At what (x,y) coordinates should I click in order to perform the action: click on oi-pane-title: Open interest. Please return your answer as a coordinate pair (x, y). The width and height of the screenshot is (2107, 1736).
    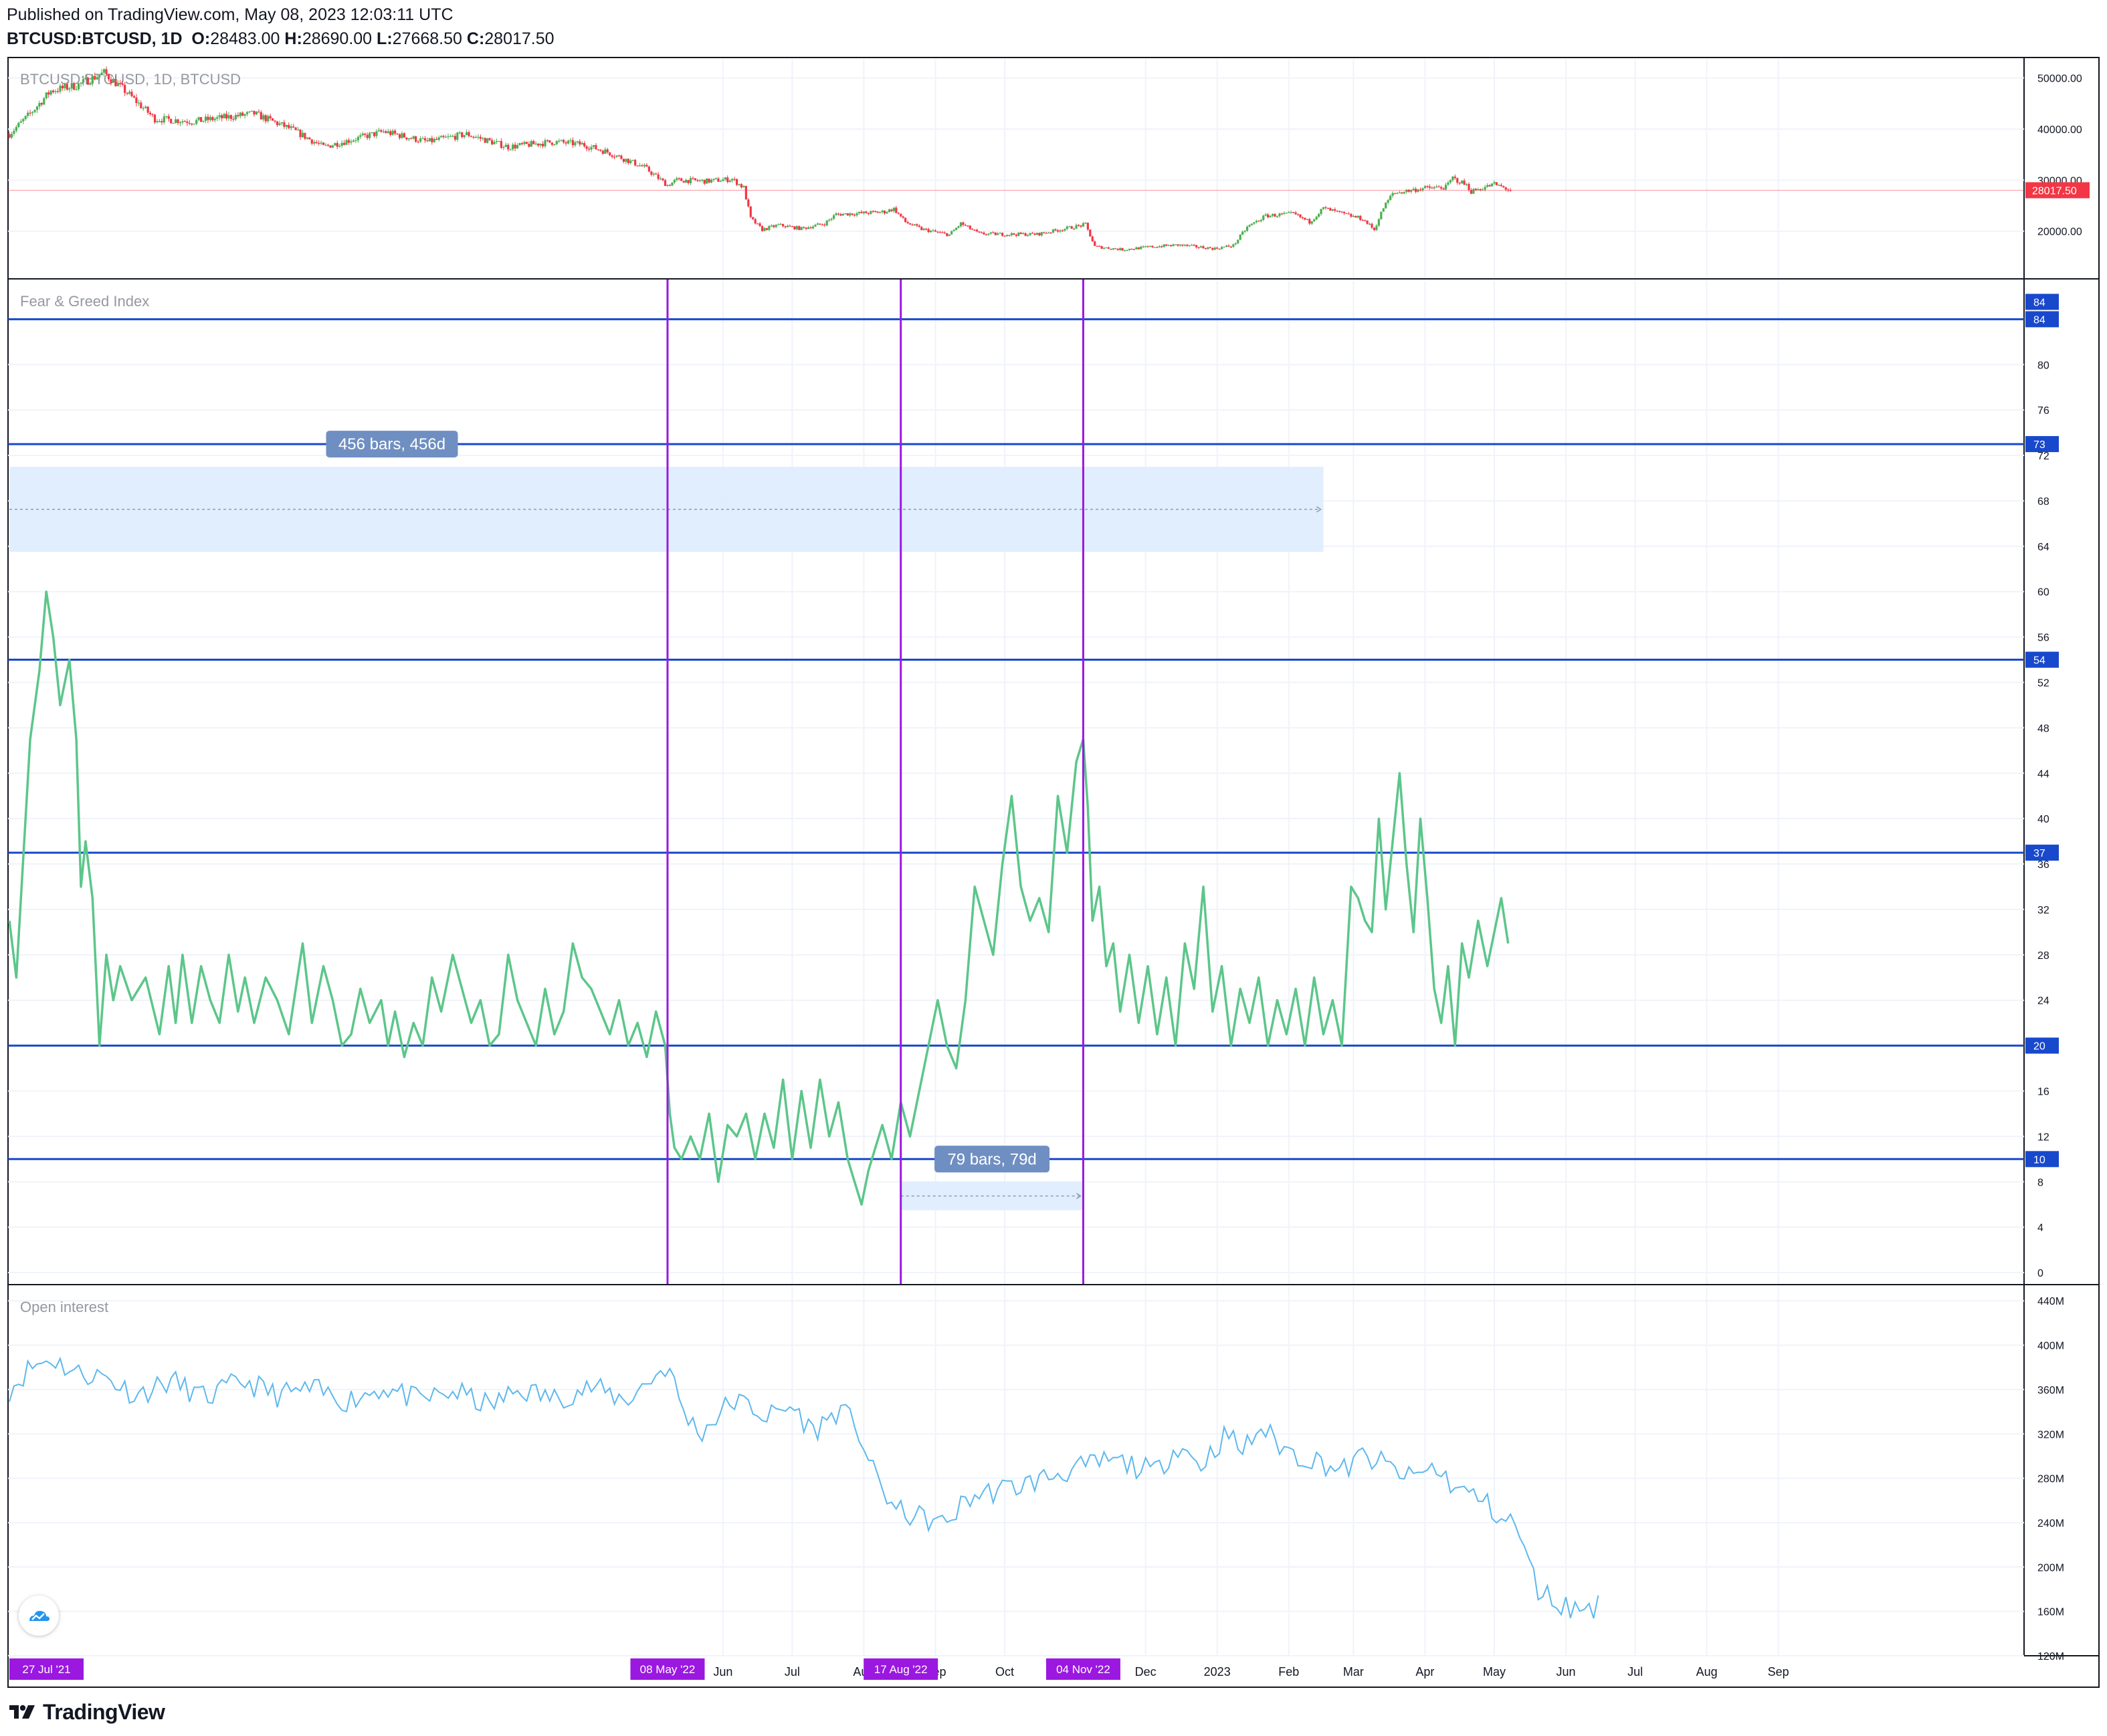
    Looking at the image, I should click on (64, 1307).